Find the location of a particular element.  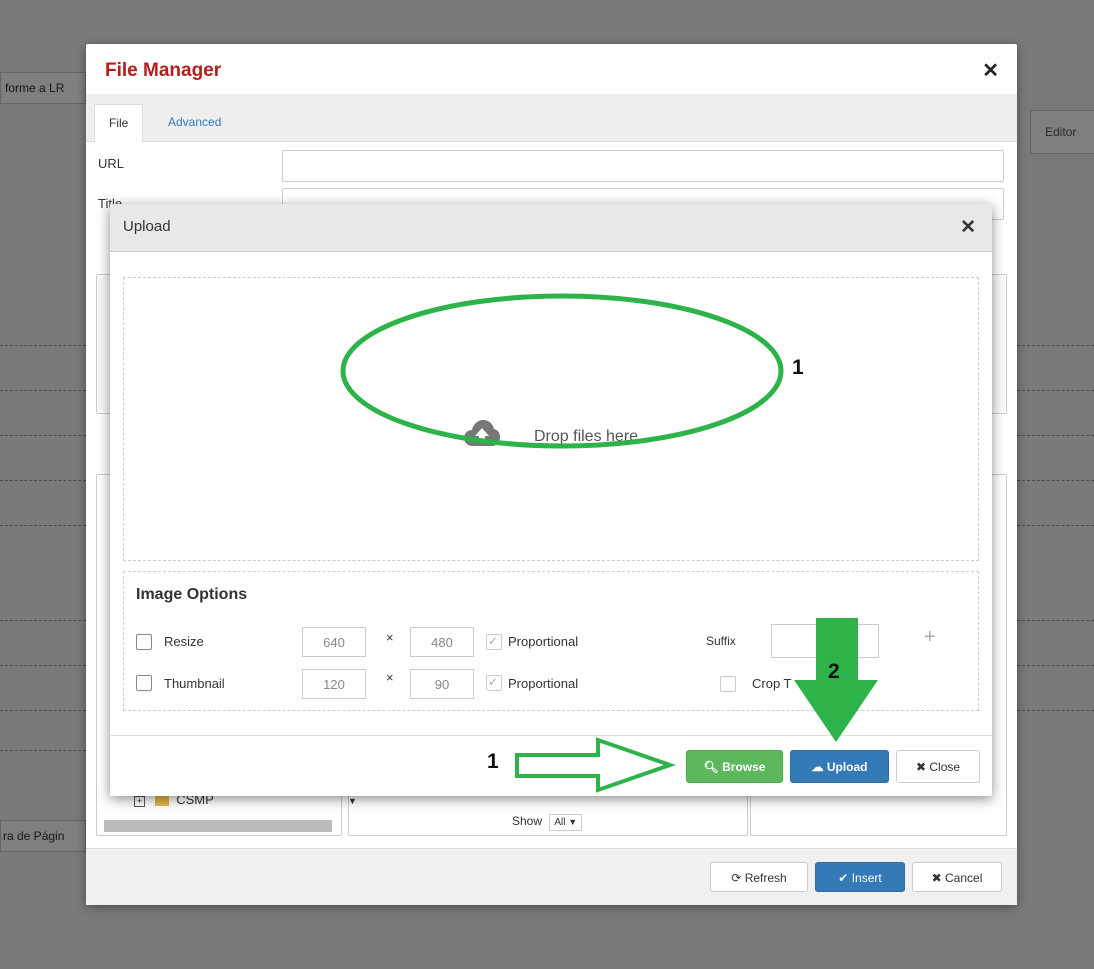

drop-files-text: Drop files here is located at coordinates (586, 436).